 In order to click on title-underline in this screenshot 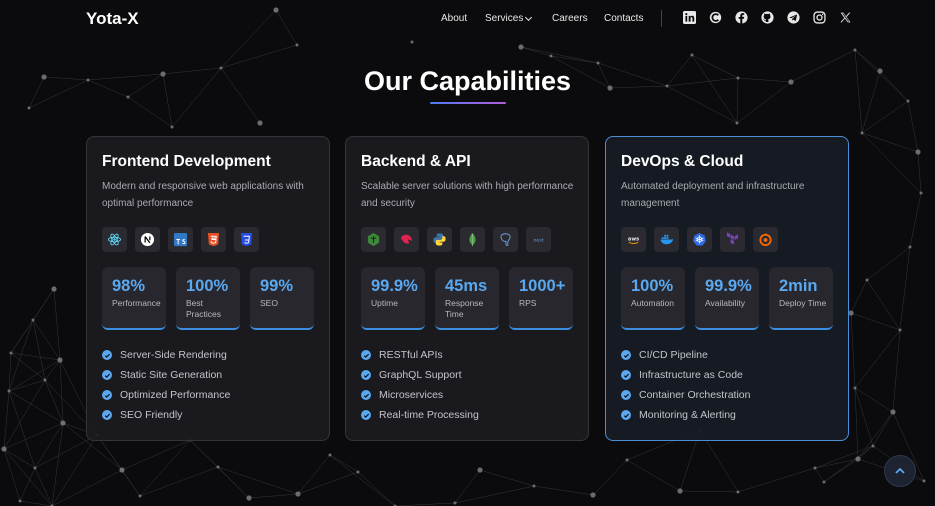, I will do `click(468, 103)`.